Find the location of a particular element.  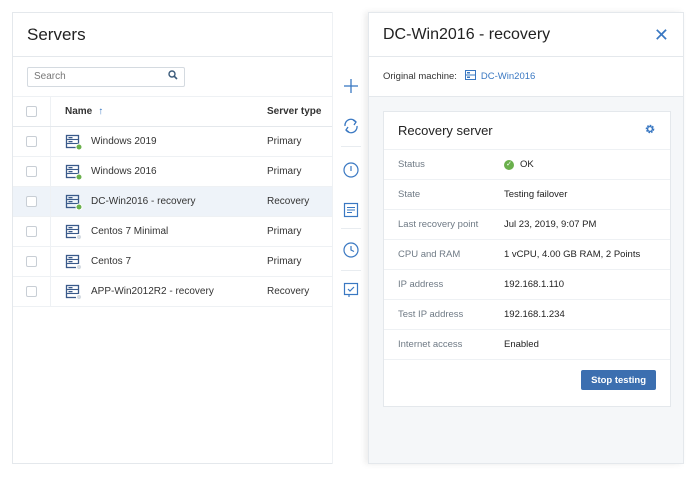

table-row: Windows 2016 Primary is located at coordinates (172, 172).